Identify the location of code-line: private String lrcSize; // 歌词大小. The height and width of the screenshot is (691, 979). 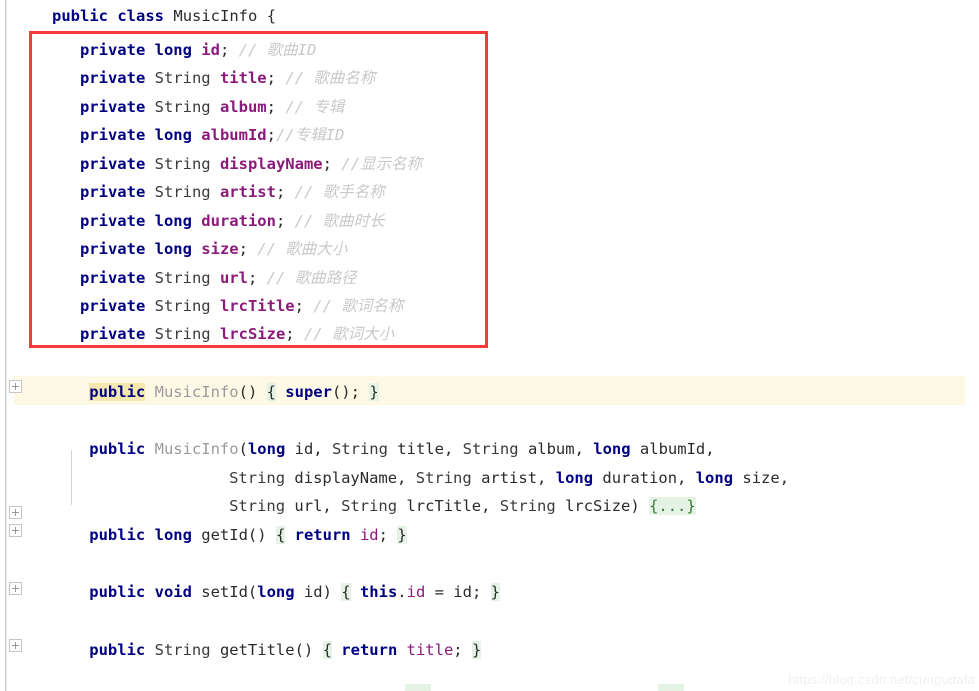
(489, 334).